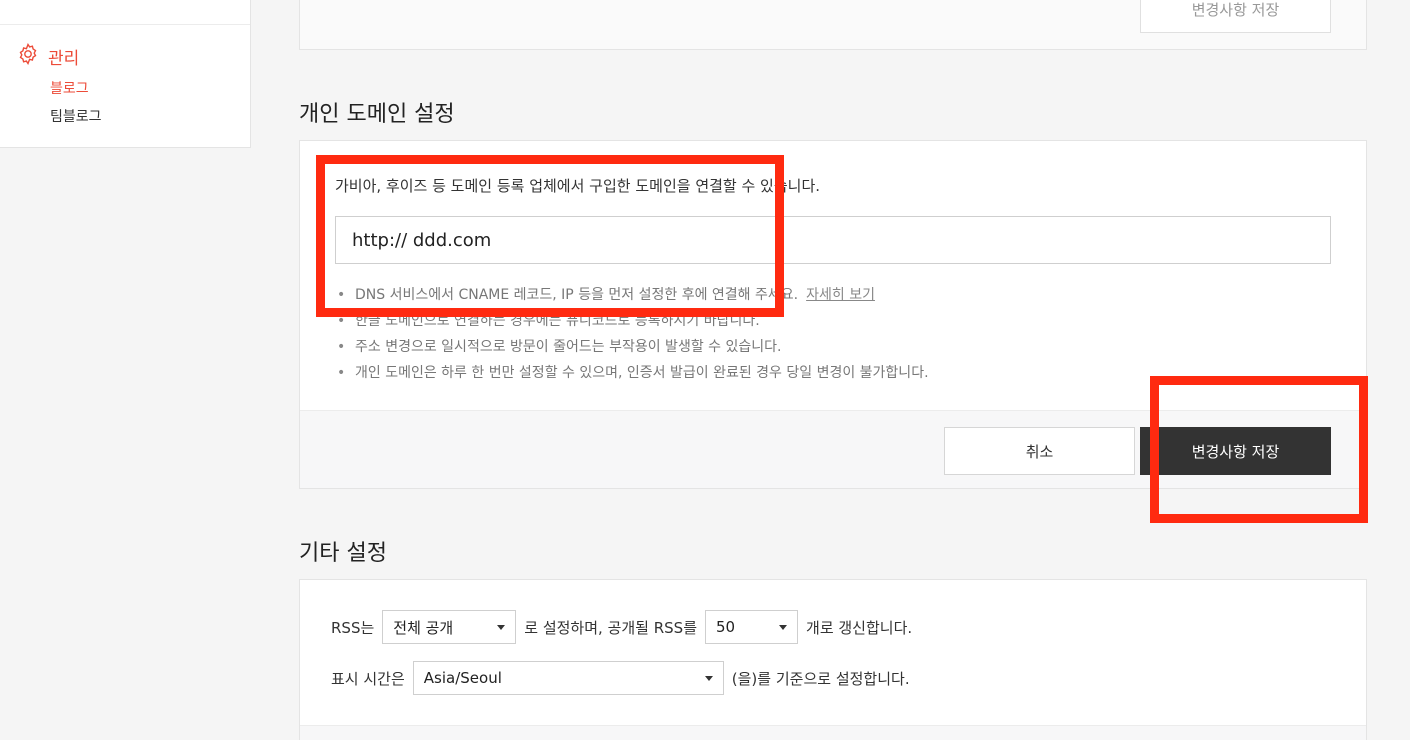 Image resolution: width=1410 pixels, height=740 pixels. What do you see at coordinates (611, 627) in the screenshot?
I see `rss-middle-text: 로 설정하며, 공개될 RSS를` at bounding box center [611, 627].